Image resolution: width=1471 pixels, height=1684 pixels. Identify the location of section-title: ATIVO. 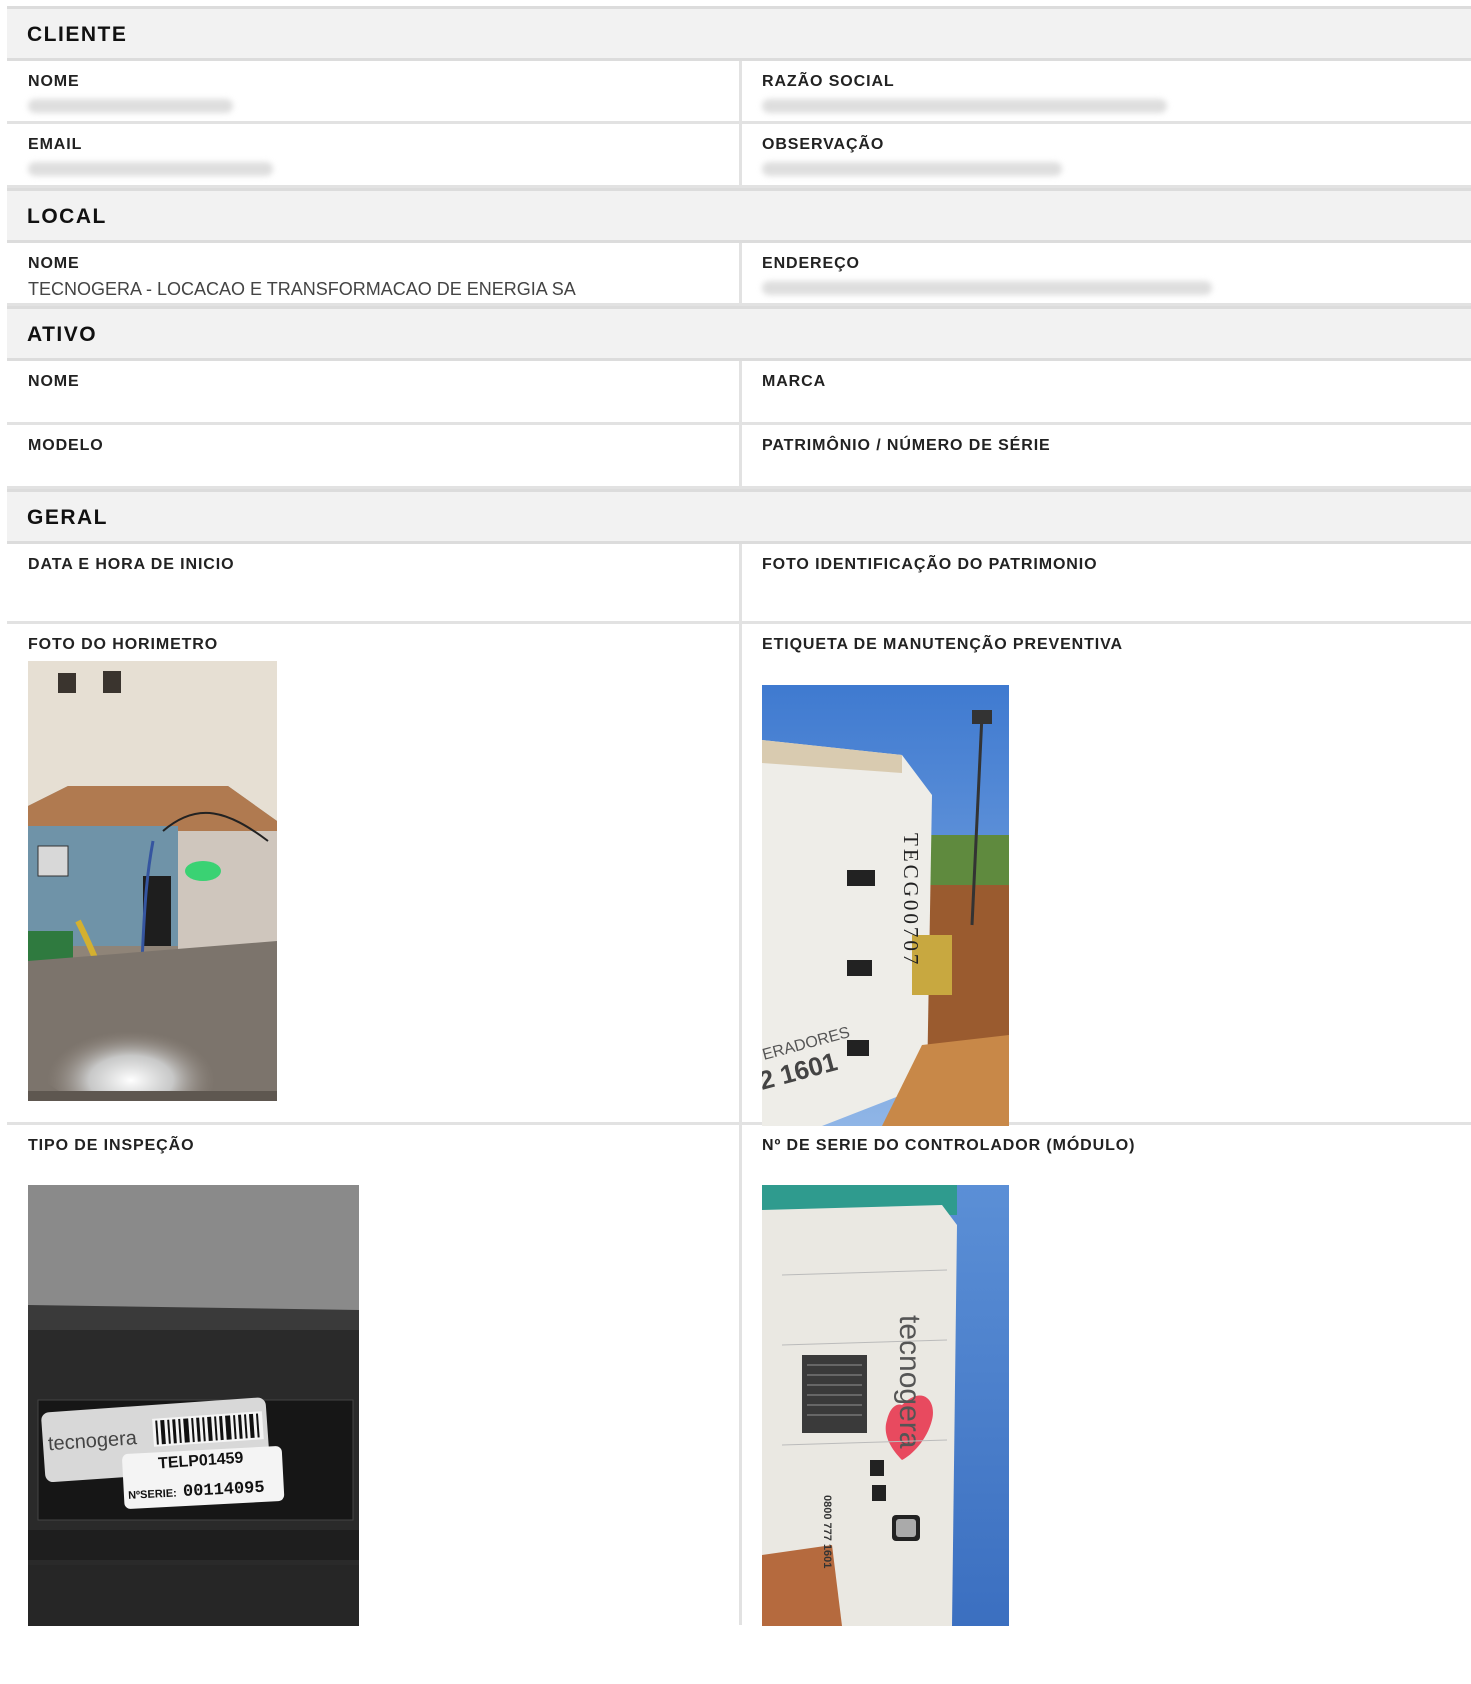
(62, 334).